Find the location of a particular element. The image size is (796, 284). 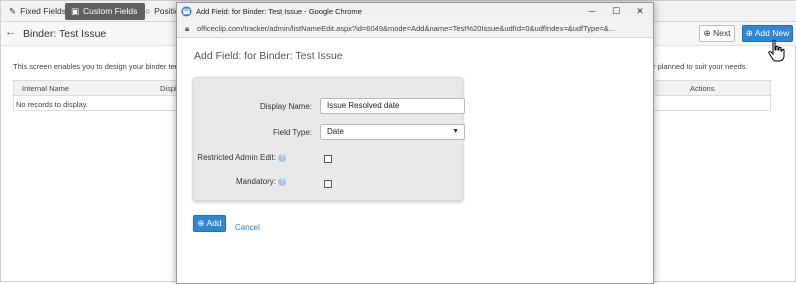

tab-label: Fixed Fields is located at coordinates (43, 11).